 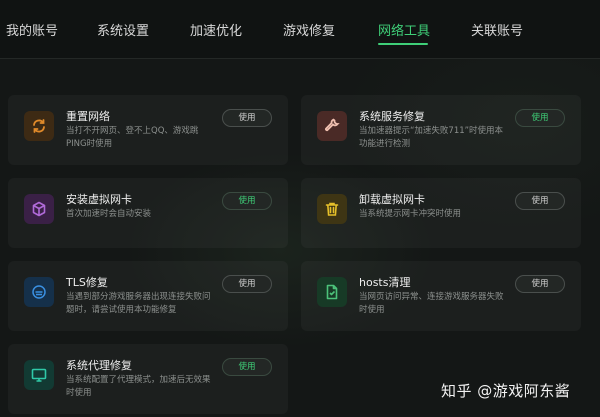 I want to click on tool-card-system-proxy-repair: 系统代理修复 当系统配置了代理模式，加速后无效果时使用 使用, so click(x=148, y=379).